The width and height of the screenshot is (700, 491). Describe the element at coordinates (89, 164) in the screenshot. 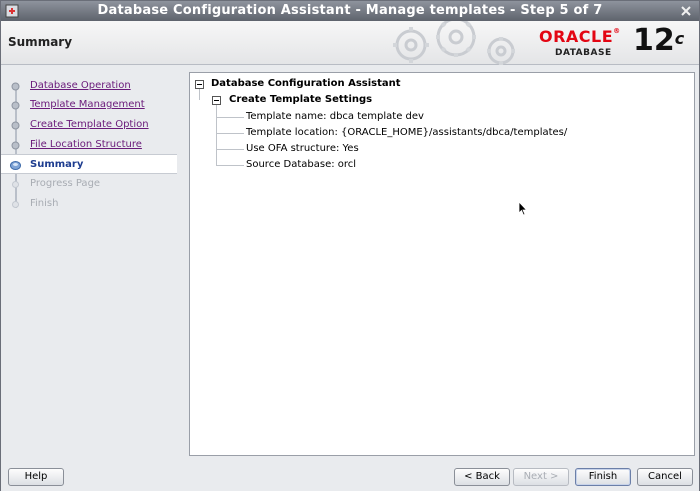

I see `step-summary: Summary` at that location.